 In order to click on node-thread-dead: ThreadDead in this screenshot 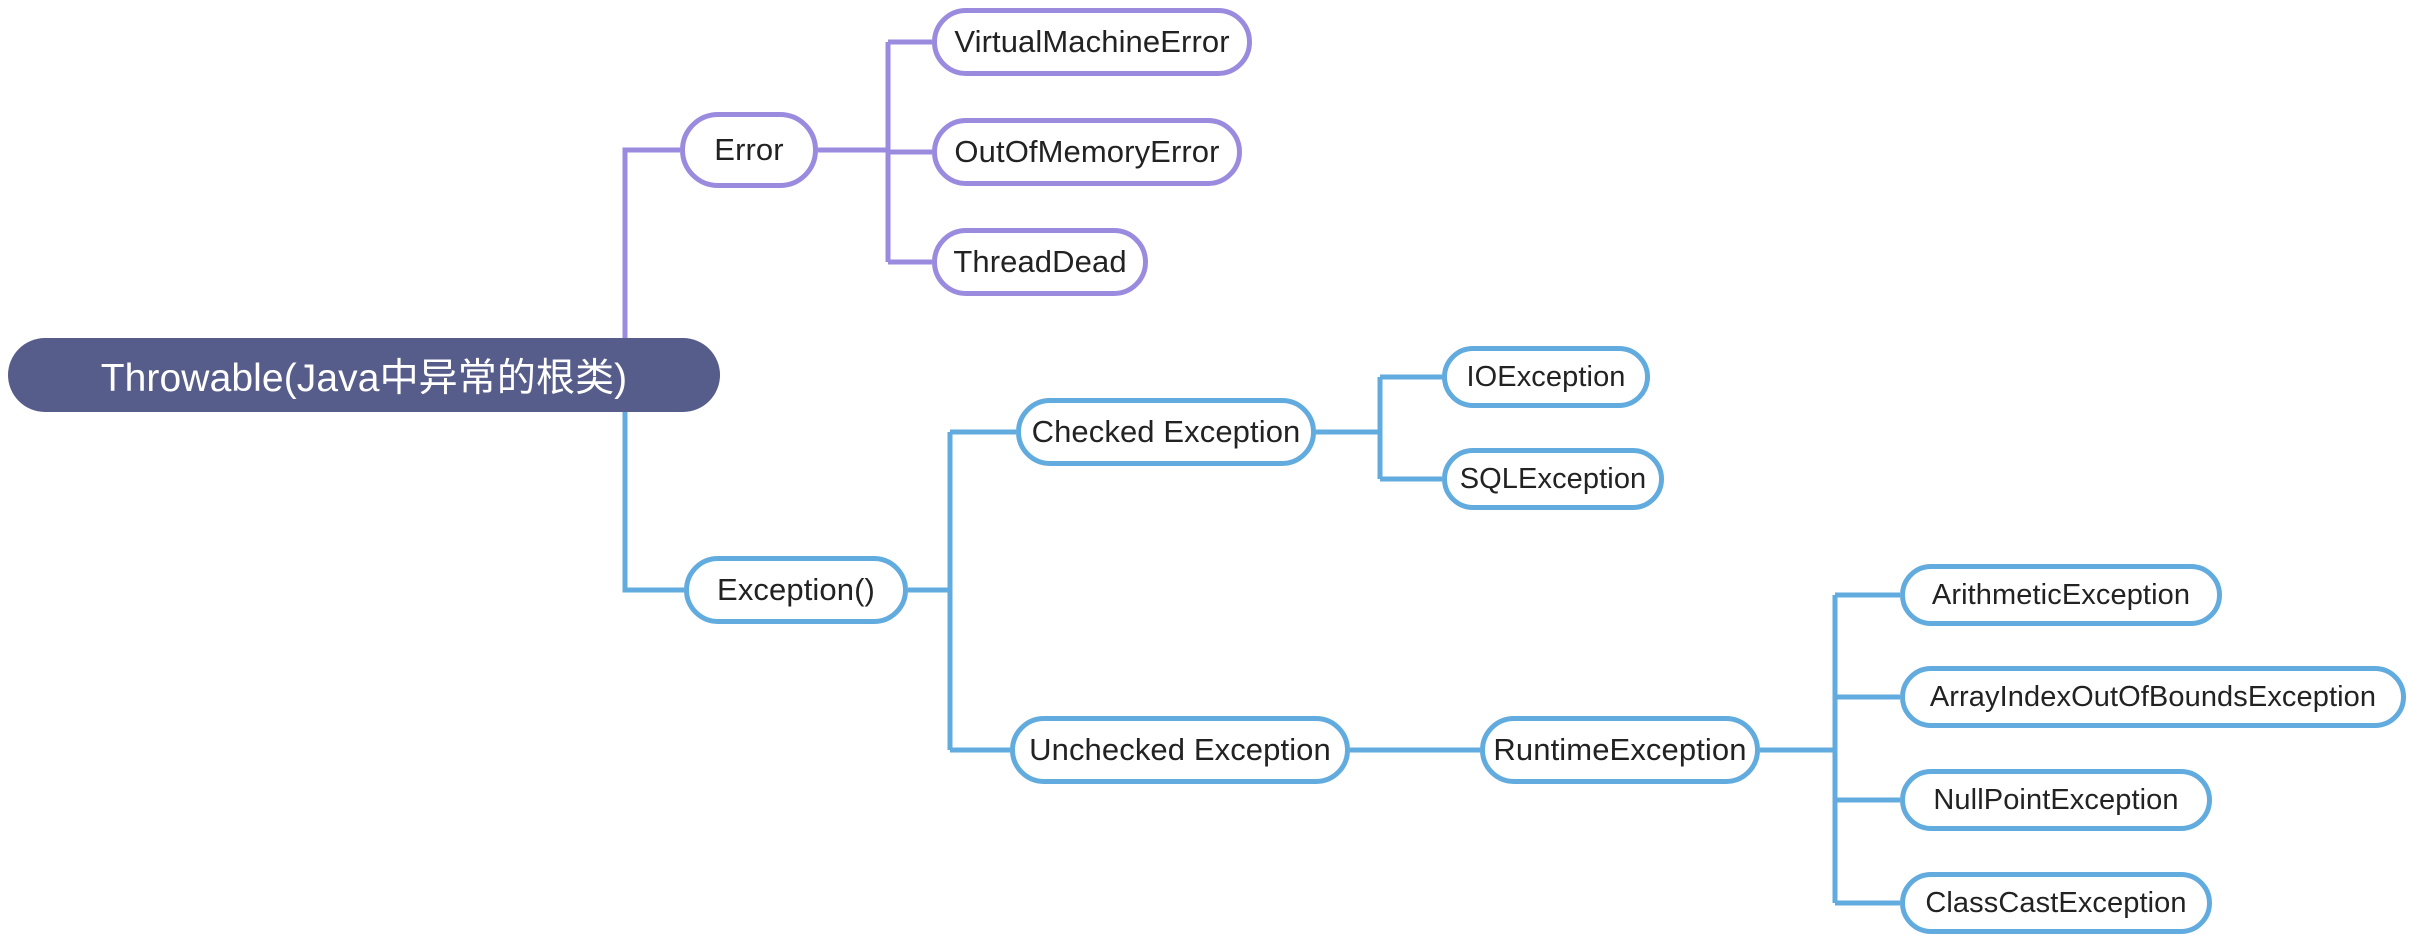, I will do `click(1040, 262)`.